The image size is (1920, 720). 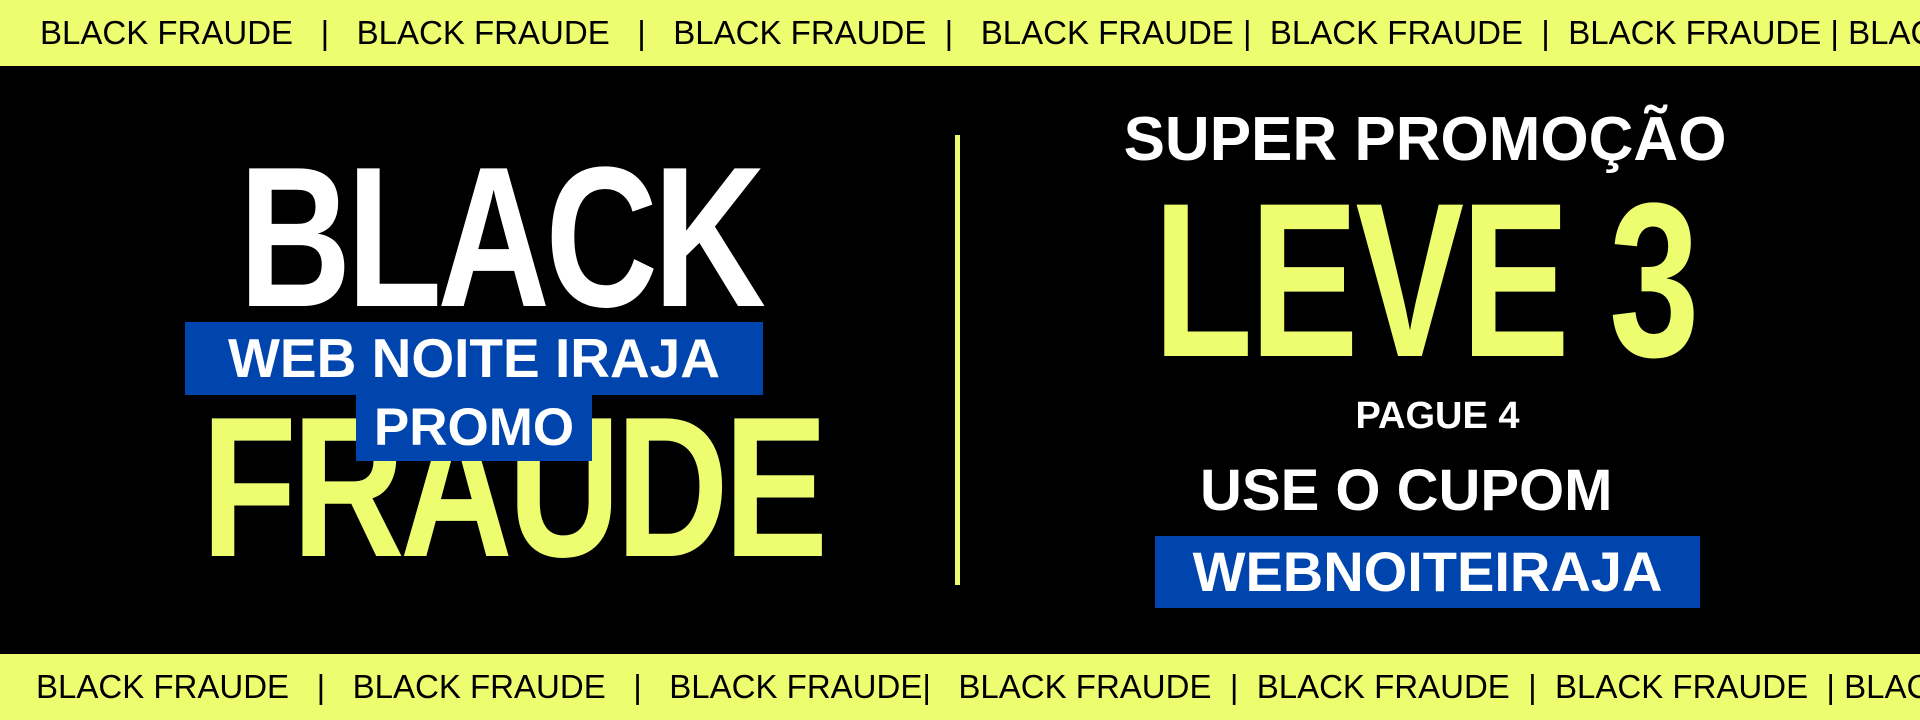 What do you see at coordinates (1437, 416) in the screenshot?
I see `offer-sub-text: PAGUE 4` at bounding box center [1437, 416].